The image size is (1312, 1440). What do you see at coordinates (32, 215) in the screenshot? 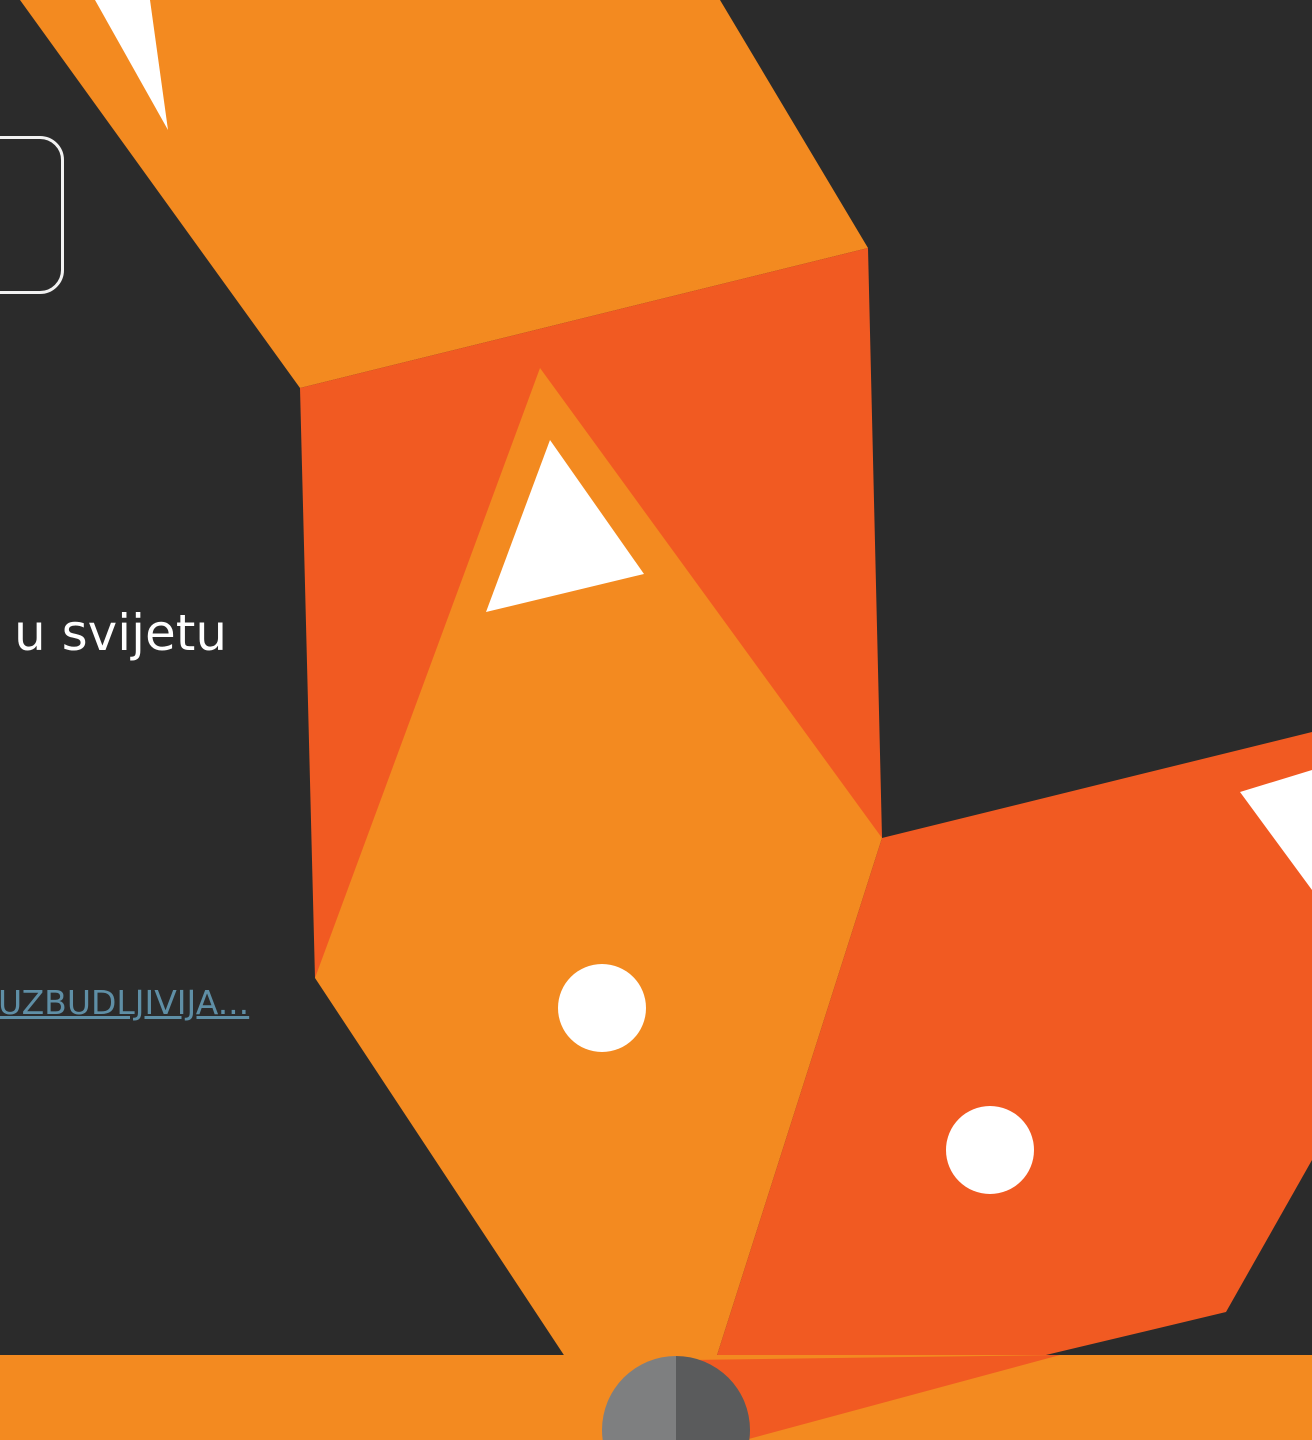
I see `outline-frame` at bounding box center [32, 215].